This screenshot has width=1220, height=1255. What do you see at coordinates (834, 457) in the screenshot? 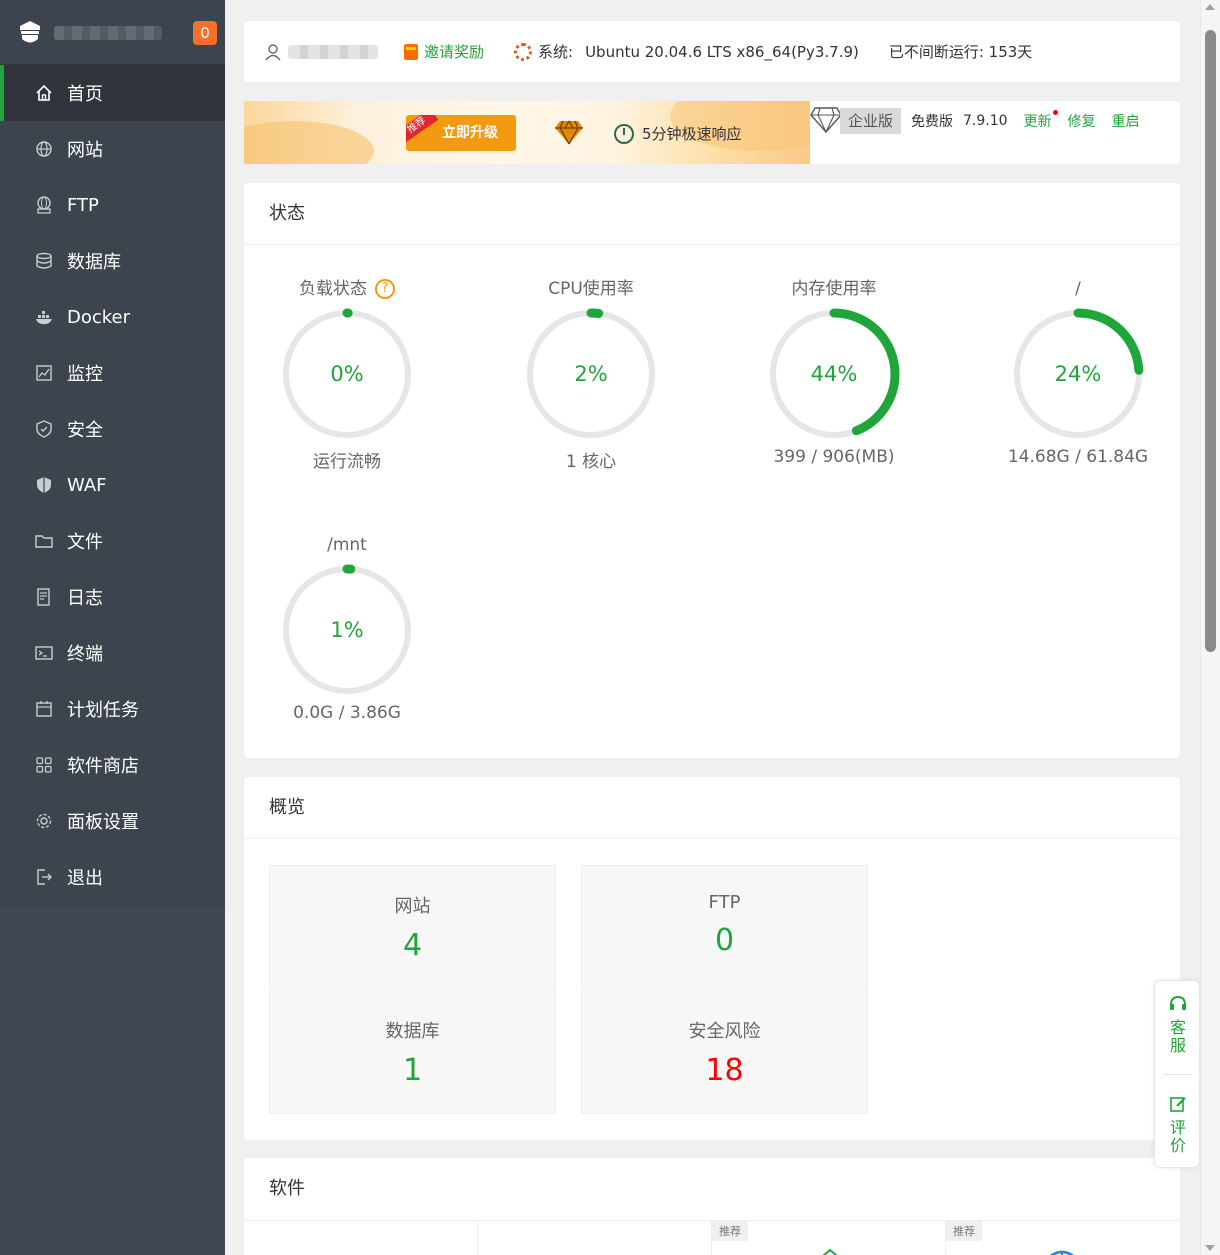
I see `gauge-sub: 399 / 906(MB)` at bounding box center [834, 457].